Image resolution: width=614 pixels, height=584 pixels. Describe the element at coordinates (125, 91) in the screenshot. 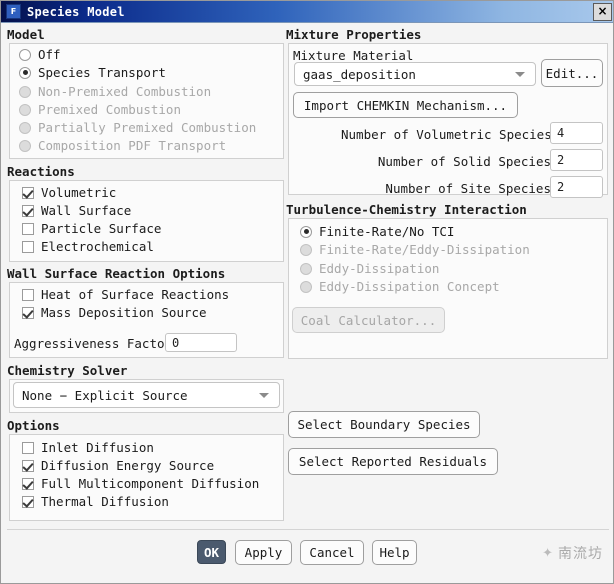

I see `radio-label: Non-Premixed Combustion` at that location.